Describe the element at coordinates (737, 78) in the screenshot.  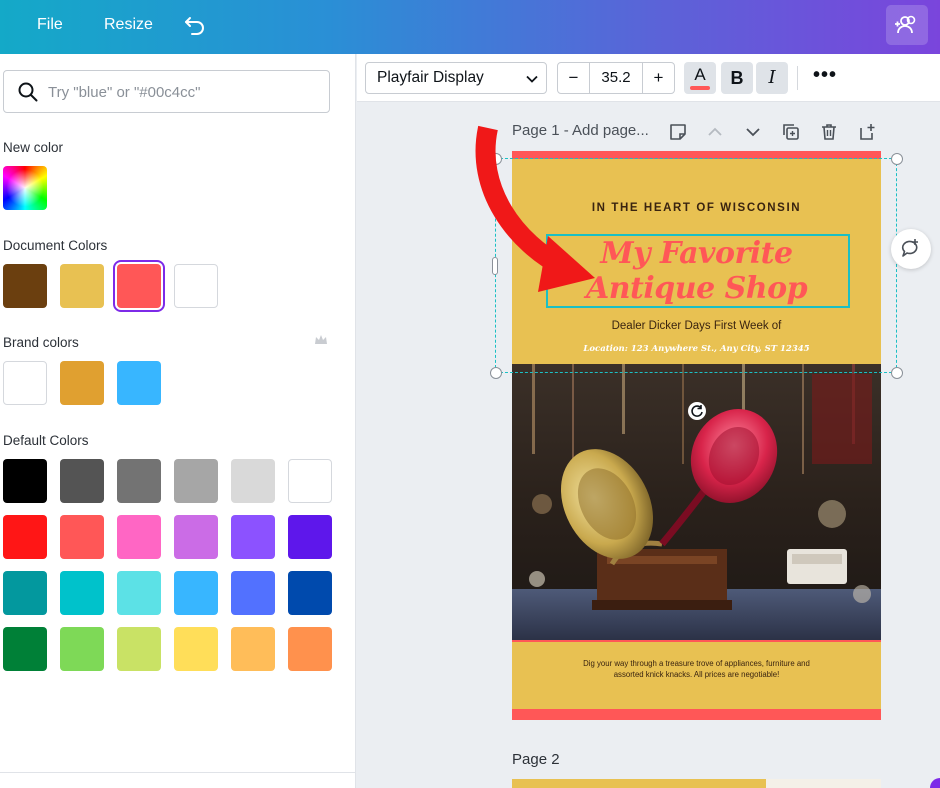
I see `bold-button: B` at that location.